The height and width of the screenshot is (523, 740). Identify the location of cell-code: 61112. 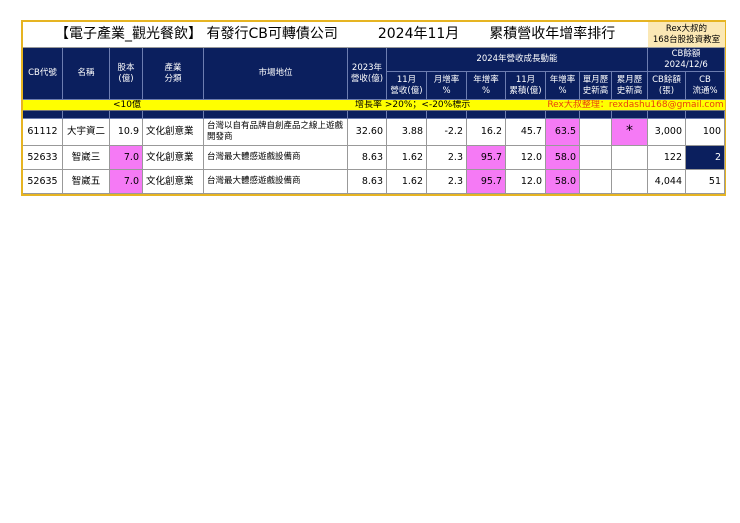
(43, 132).